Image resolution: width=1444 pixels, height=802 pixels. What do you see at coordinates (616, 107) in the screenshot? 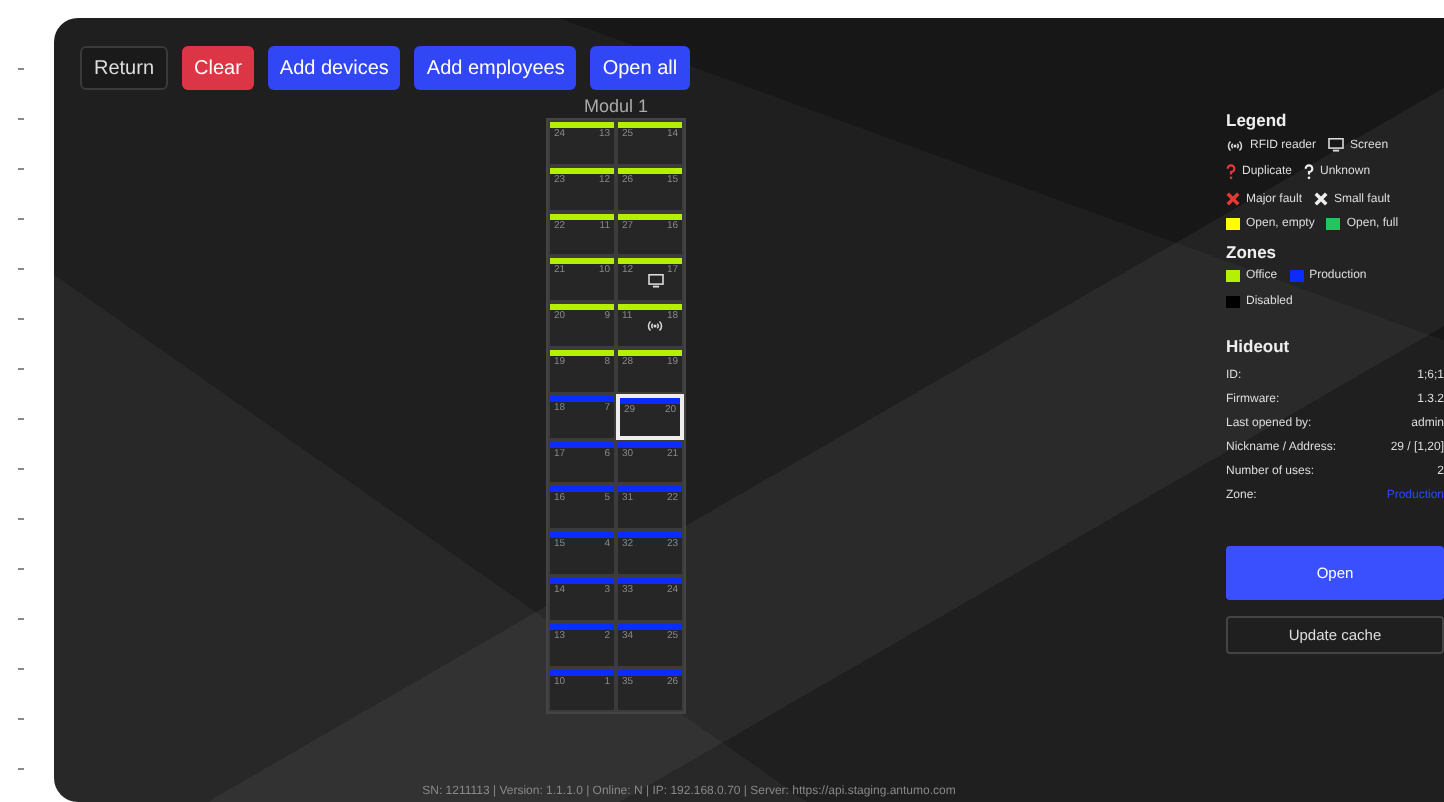
I see `module-title: Modul 1` at bounding box center [616, 107].